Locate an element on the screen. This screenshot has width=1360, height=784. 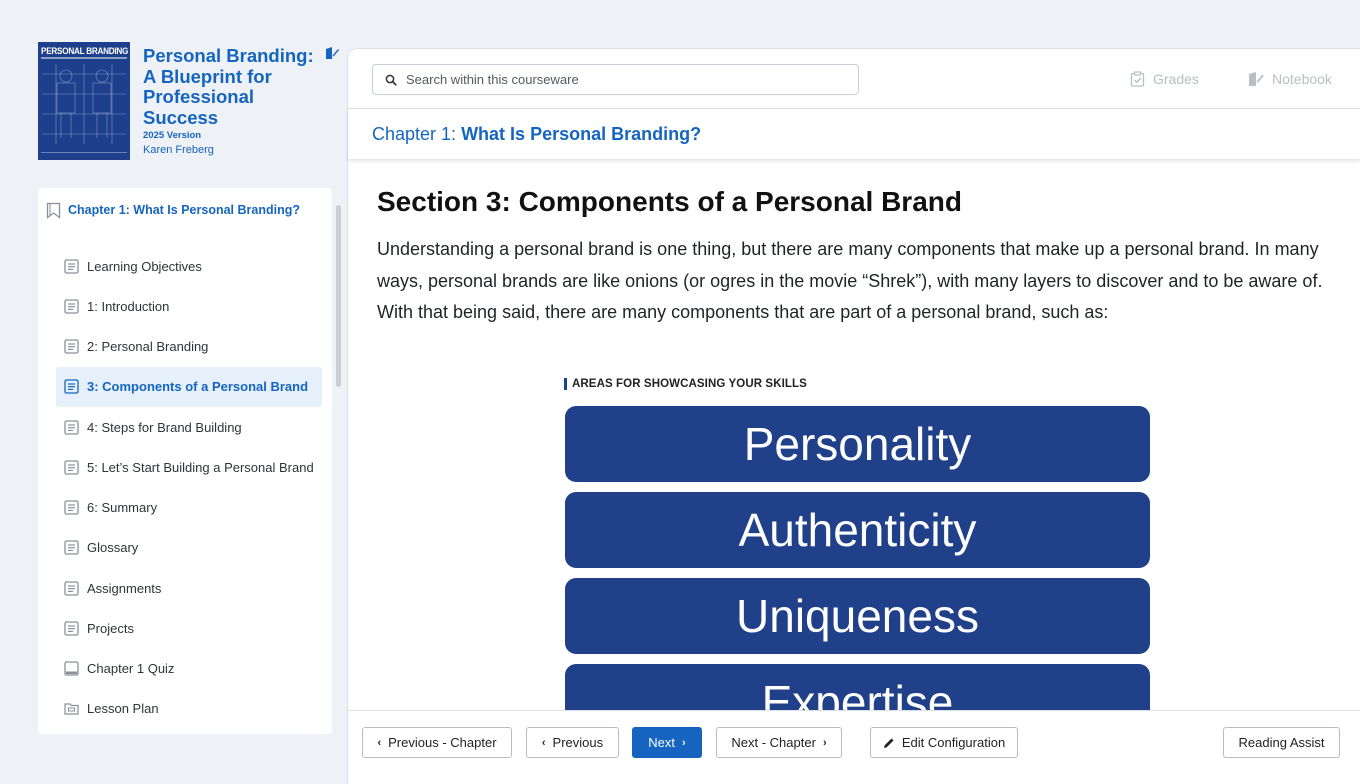
toc-item: 1: Introduction is located at coordinates (189, 306).